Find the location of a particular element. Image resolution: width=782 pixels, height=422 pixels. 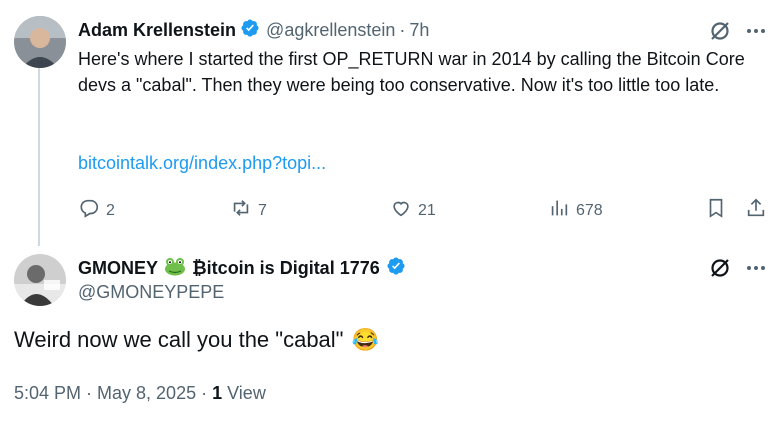

like-icon is located at coordinates (401, 210).